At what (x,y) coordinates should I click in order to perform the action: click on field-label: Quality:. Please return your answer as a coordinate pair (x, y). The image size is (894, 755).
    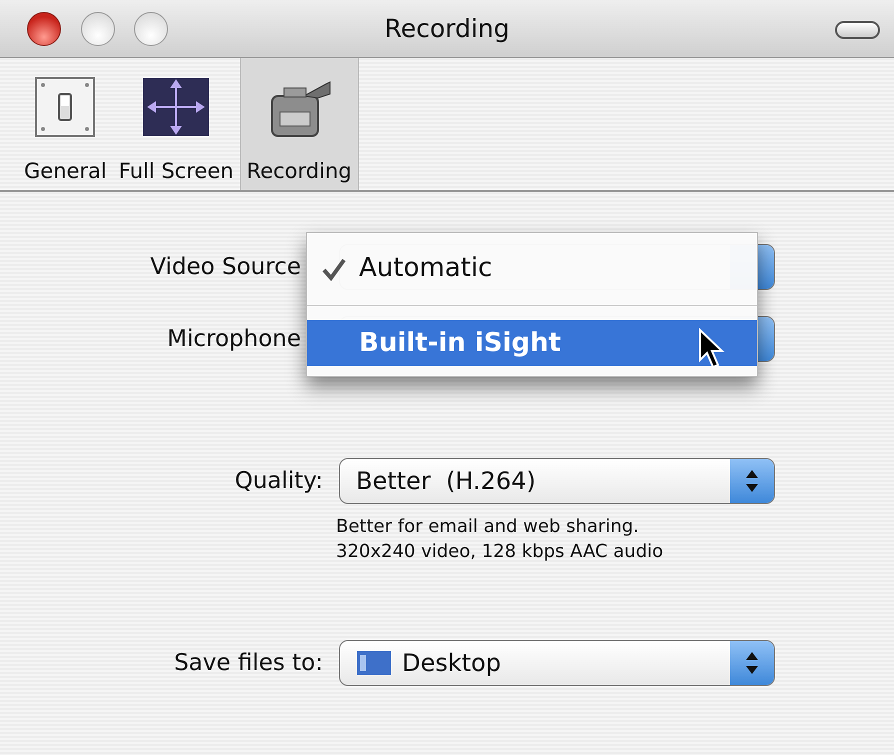
    Looking at the image, I should click on (279, 481).